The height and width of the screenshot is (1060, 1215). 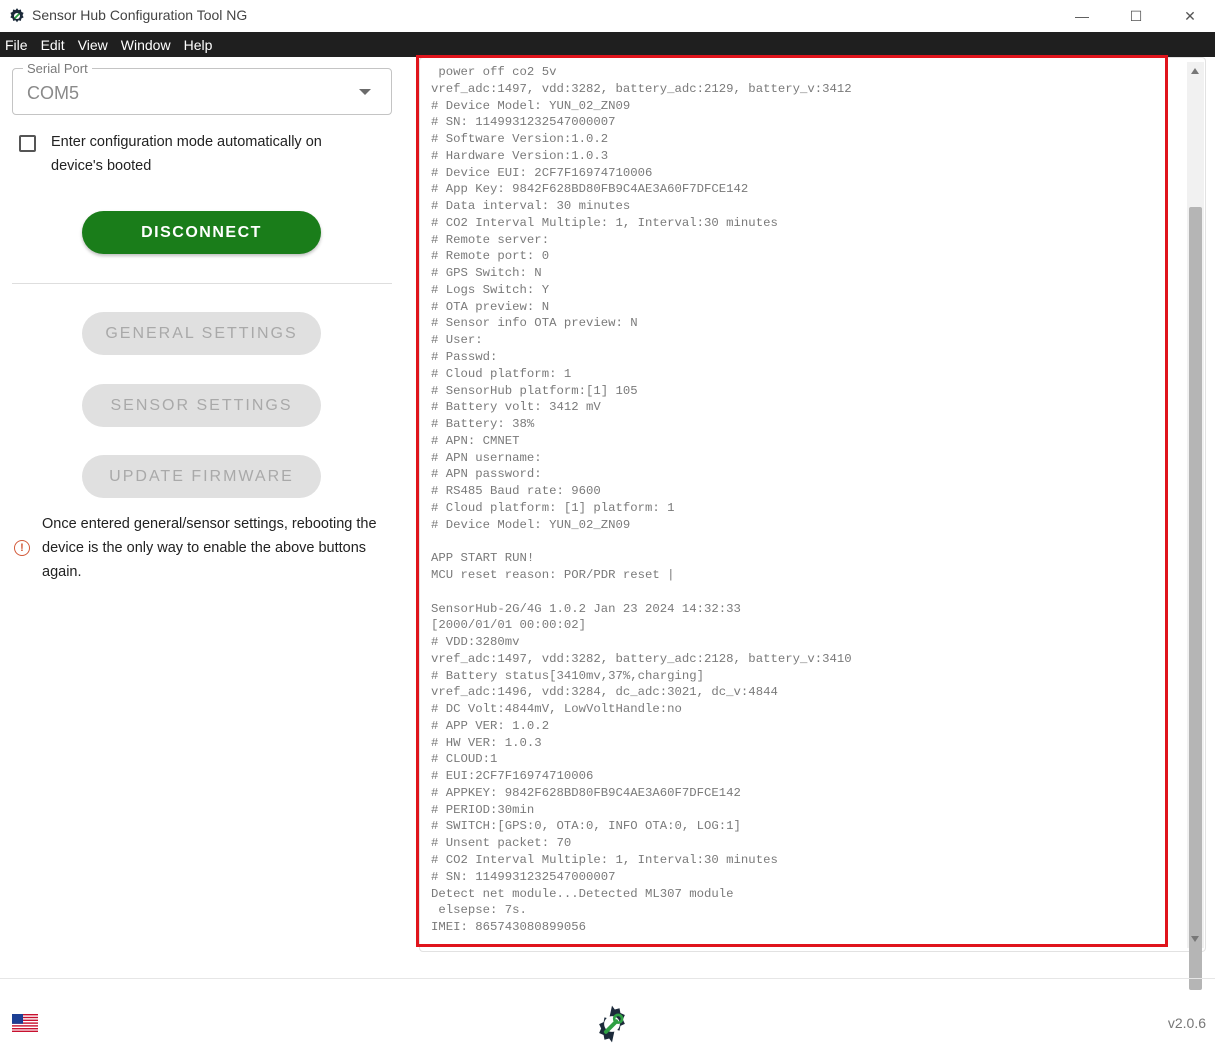 I want to click on serial-port-value: COM5, so click(x=53, y=93).